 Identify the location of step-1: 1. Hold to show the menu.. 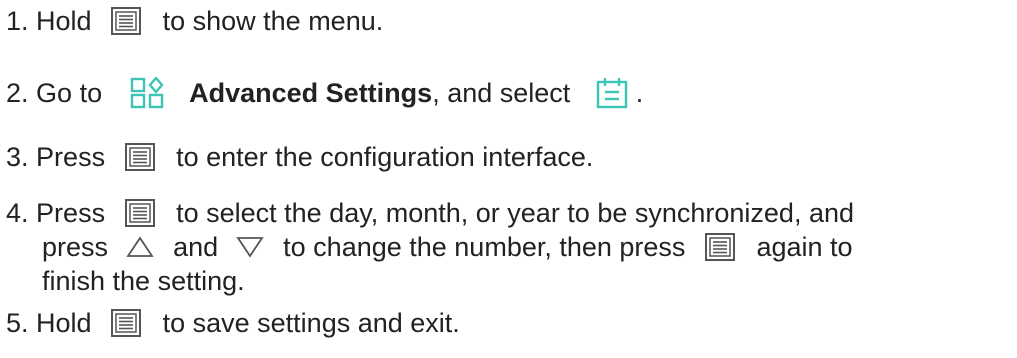
(194, 21).